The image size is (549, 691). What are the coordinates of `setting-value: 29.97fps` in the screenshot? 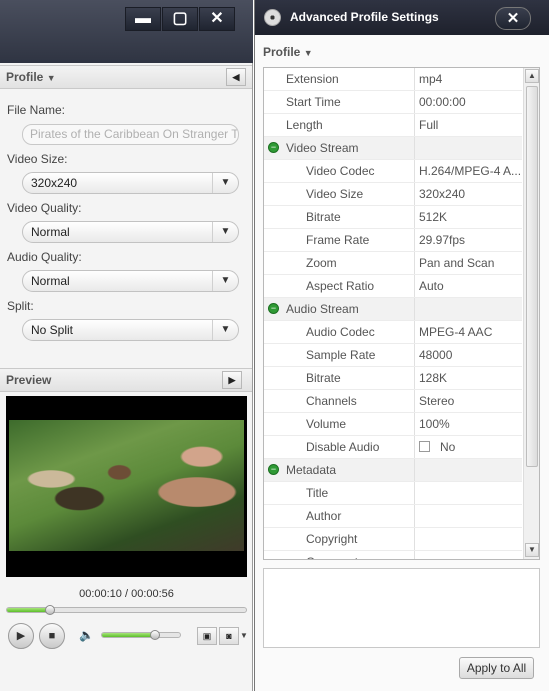 It's located at (468, 240).